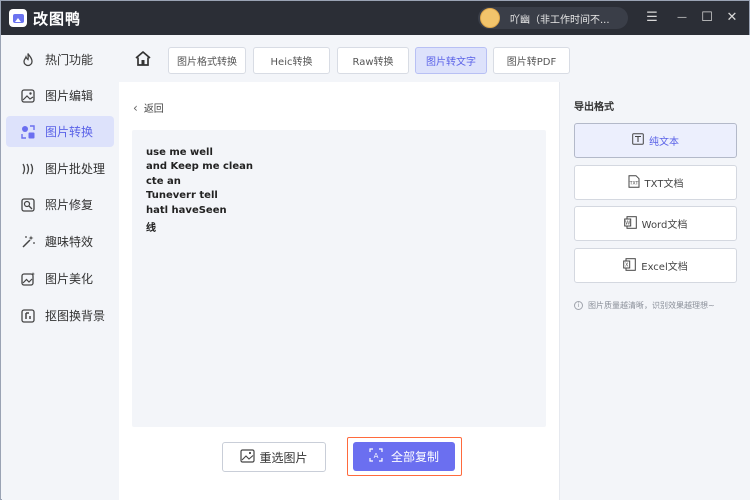 This screenshot has height=500, width=750. I want to click on tab-image-to-text: 图片转文字, so click(451, 60).